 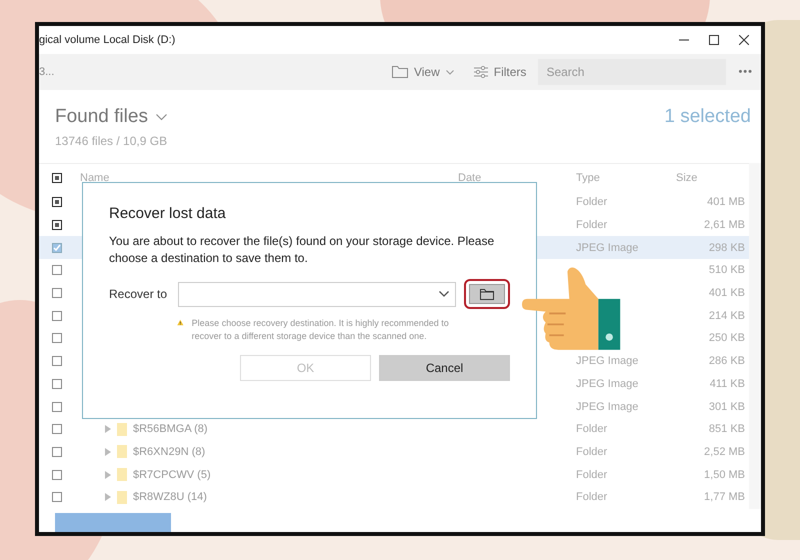 I want to click on file-size: 411 KB, so click(x=727, y=384).